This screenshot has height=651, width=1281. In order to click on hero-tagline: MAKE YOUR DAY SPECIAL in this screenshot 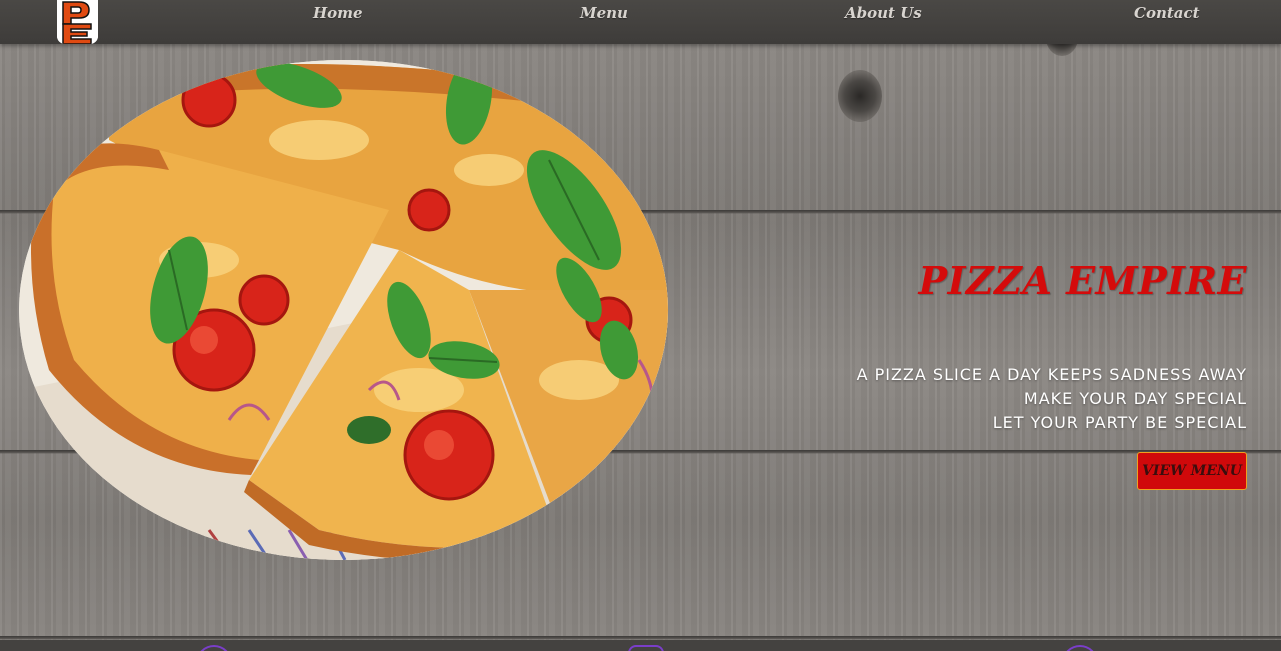, I will do `click(1135, 398)`.